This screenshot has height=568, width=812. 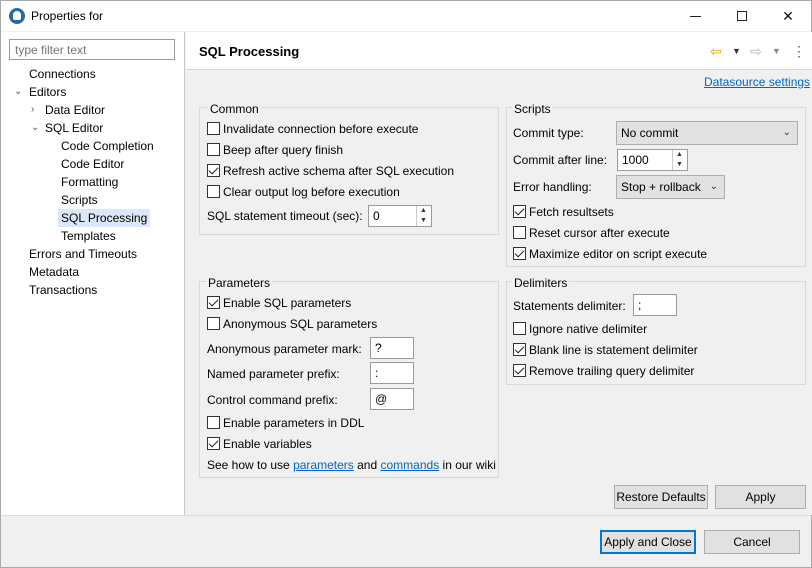 What do you see at coordinates (406, 515) in the screenshot?
I see `footer-divider` at bounding box center [406, 515].